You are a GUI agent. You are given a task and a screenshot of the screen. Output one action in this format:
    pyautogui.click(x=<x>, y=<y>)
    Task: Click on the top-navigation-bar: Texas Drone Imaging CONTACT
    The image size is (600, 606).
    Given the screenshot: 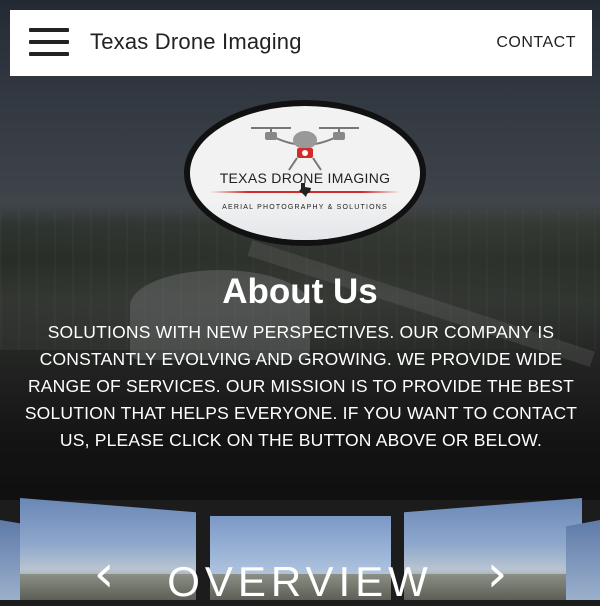 What is the action you would take?
    pyautogui.click(x=301, y=43)
    